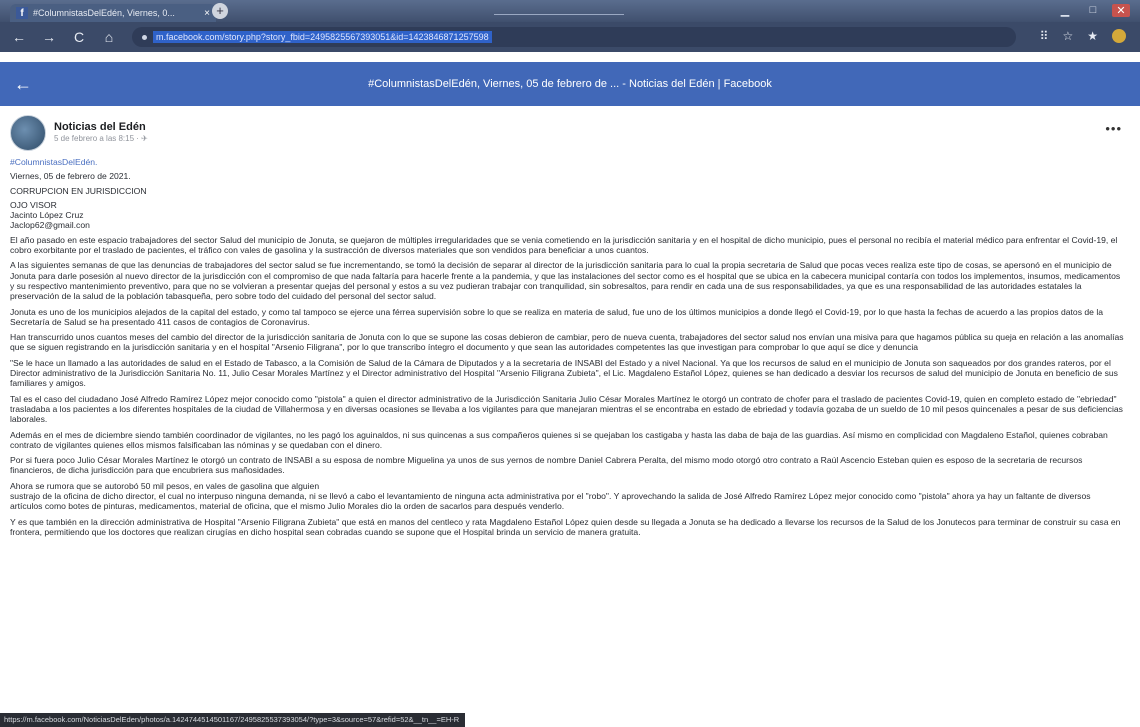 The height and width of the screenshot is (727, 1140). I want to click on site-info-icon, so click(144, 37).